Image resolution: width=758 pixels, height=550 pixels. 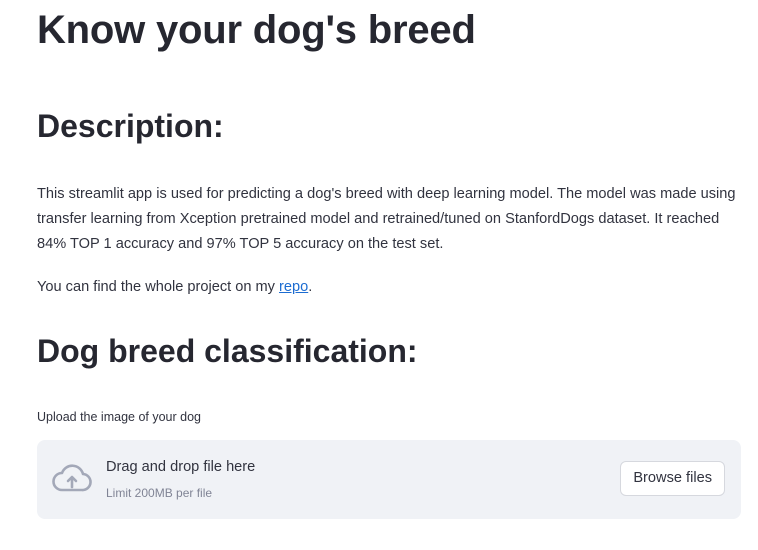 I want to click on repo-suffix: ., so click(x=310, y=287).